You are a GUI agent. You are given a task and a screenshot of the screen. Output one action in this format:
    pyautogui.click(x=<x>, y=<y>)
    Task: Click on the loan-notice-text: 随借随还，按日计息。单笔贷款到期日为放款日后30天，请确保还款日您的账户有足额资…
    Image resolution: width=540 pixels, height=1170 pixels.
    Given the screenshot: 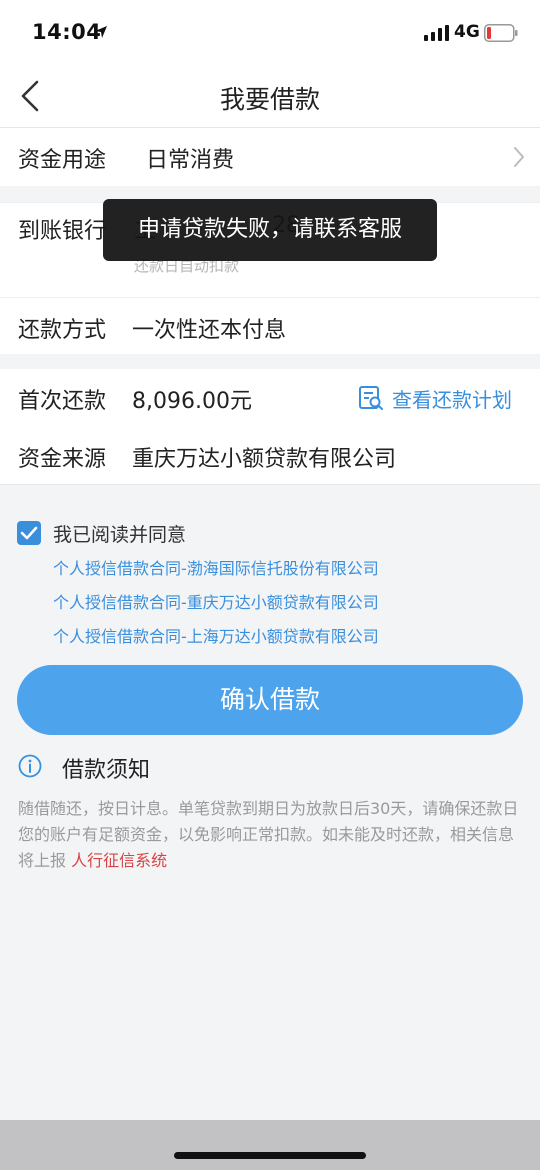 What is the action you would take?
    pyautogui.click(x=271, y=835)
    